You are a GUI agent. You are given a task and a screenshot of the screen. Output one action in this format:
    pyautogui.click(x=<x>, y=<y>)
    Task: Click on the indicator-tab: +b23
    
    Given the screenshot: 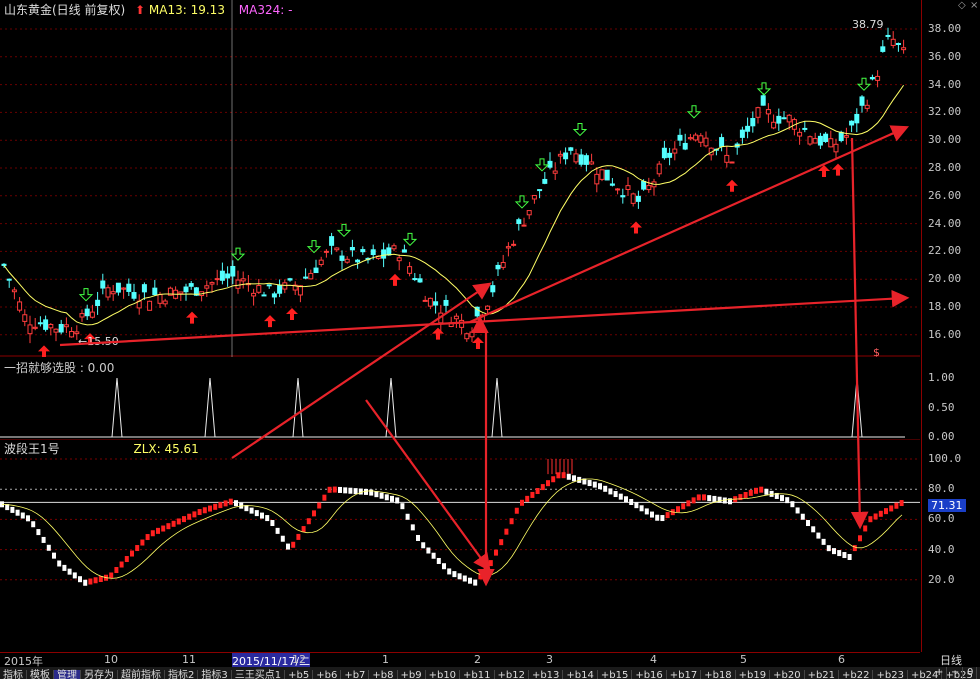 What is the action you would take?
    pyautogui.click(x=890, y=674)
    